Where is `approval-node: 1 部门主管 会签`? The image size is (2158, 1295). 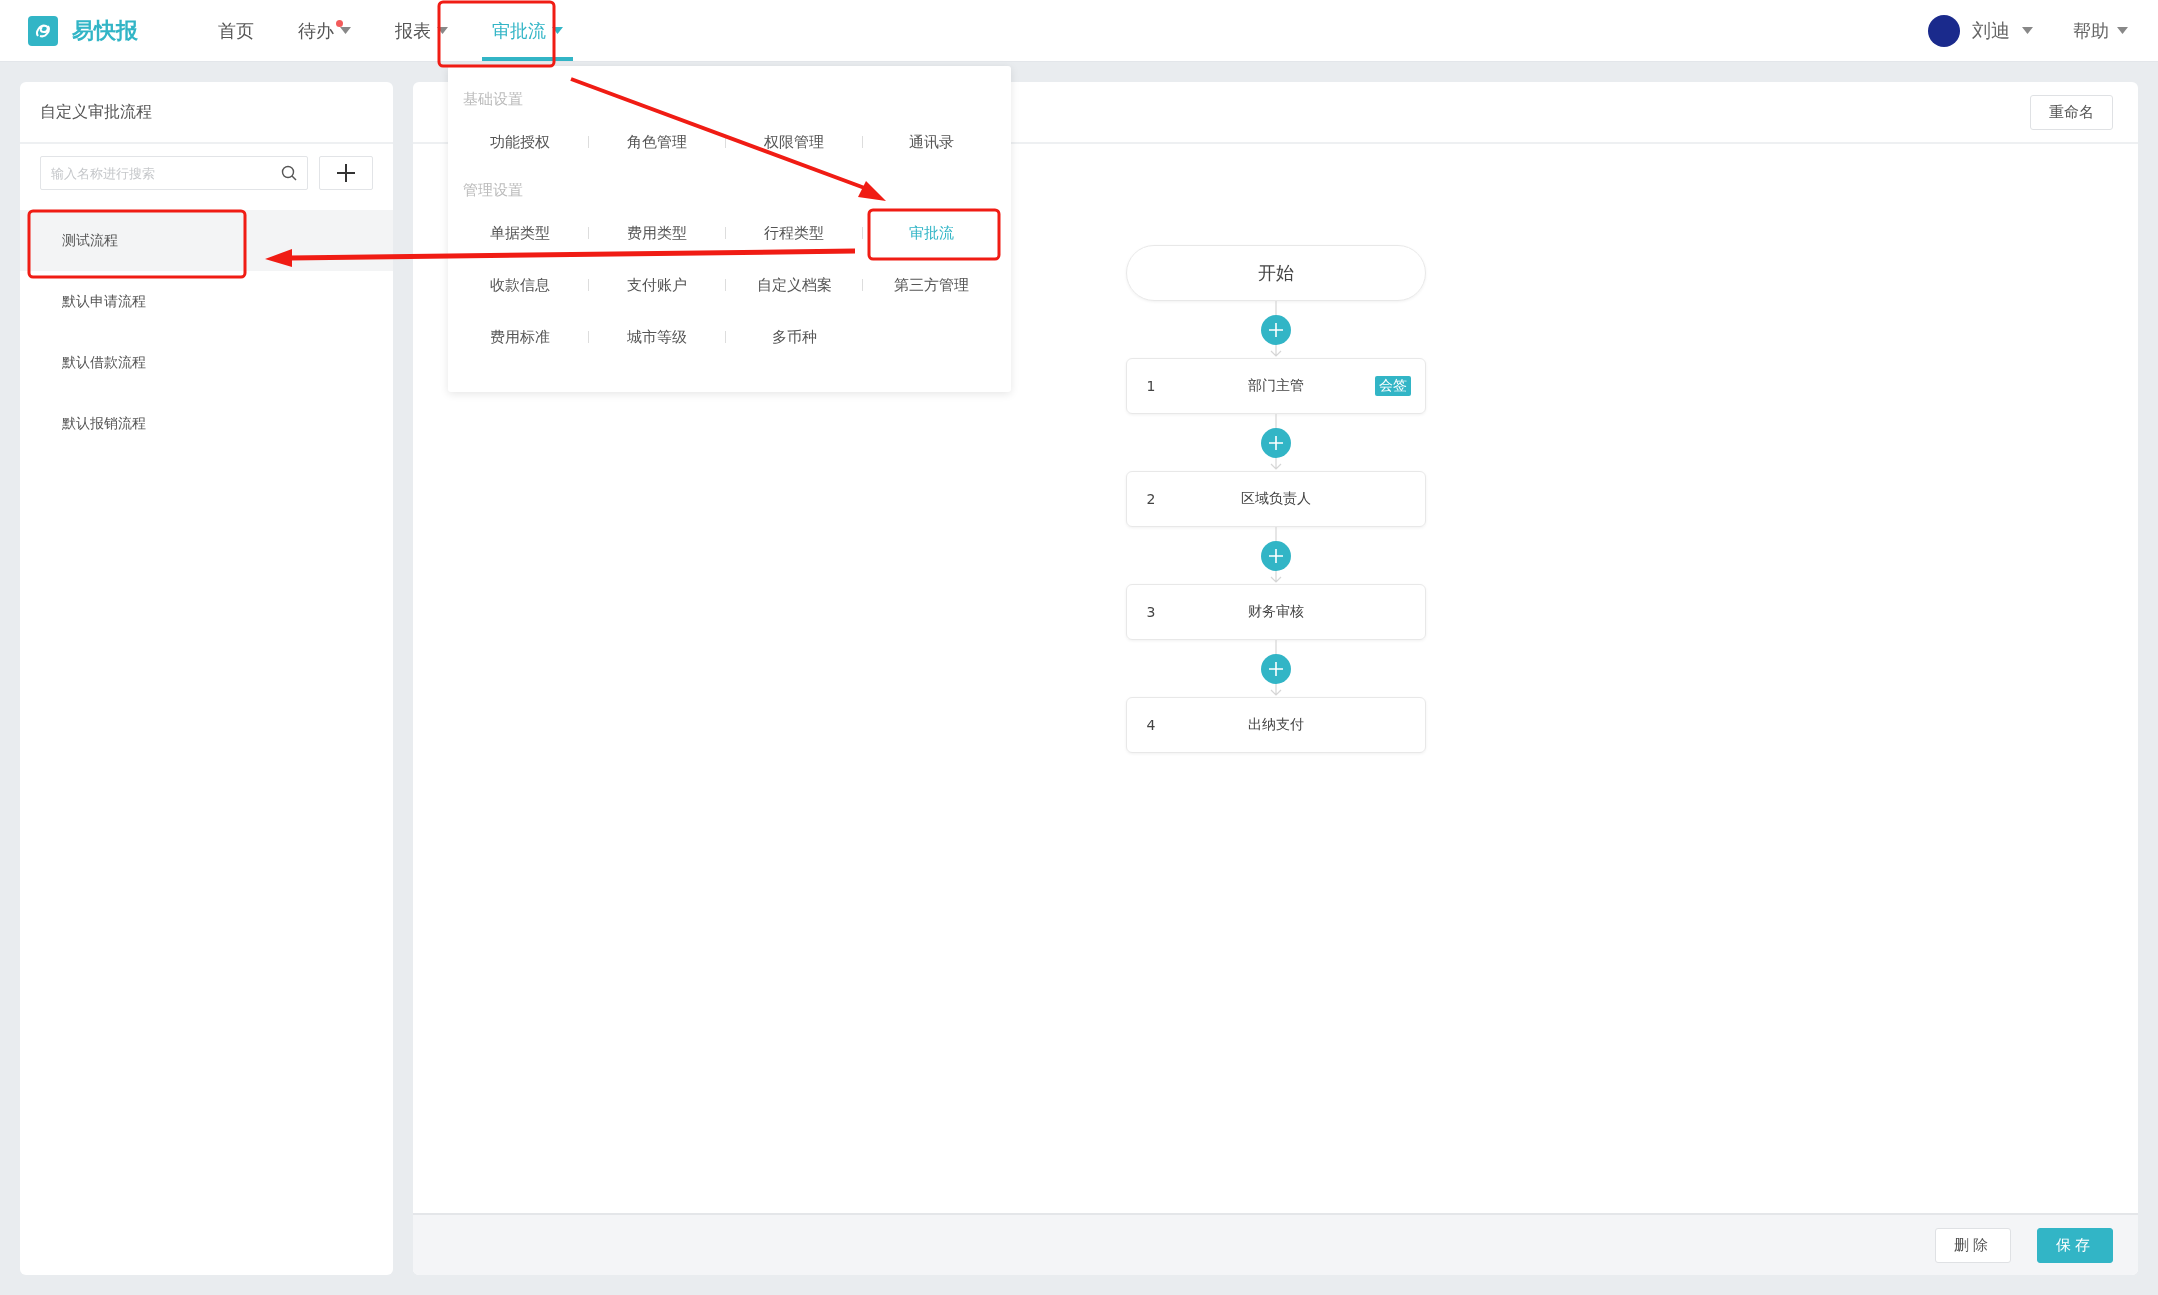
approval-node: 1 部门主管 会签 is located at coordinates (1275, 386).